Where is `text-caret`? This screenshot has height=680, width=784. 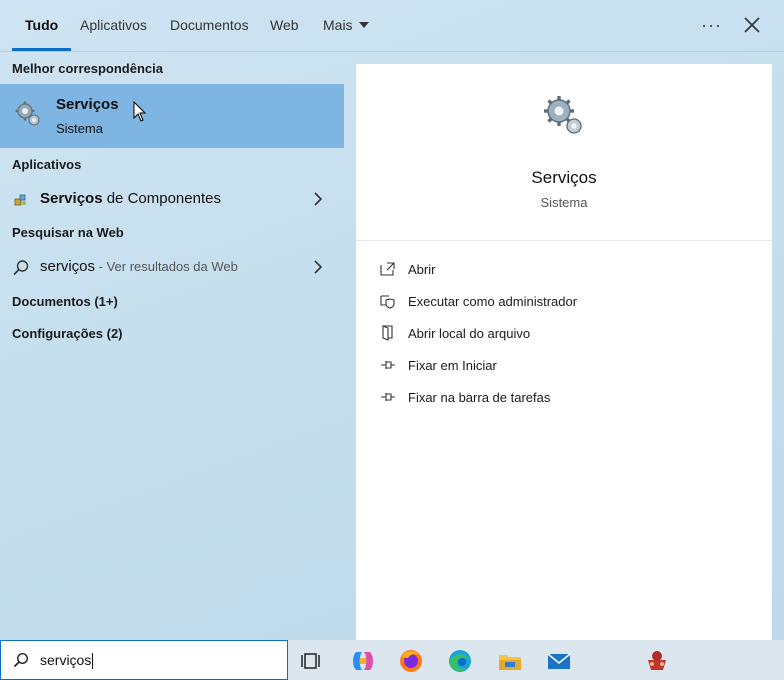 text-caret is located at coordinates (93, 661).